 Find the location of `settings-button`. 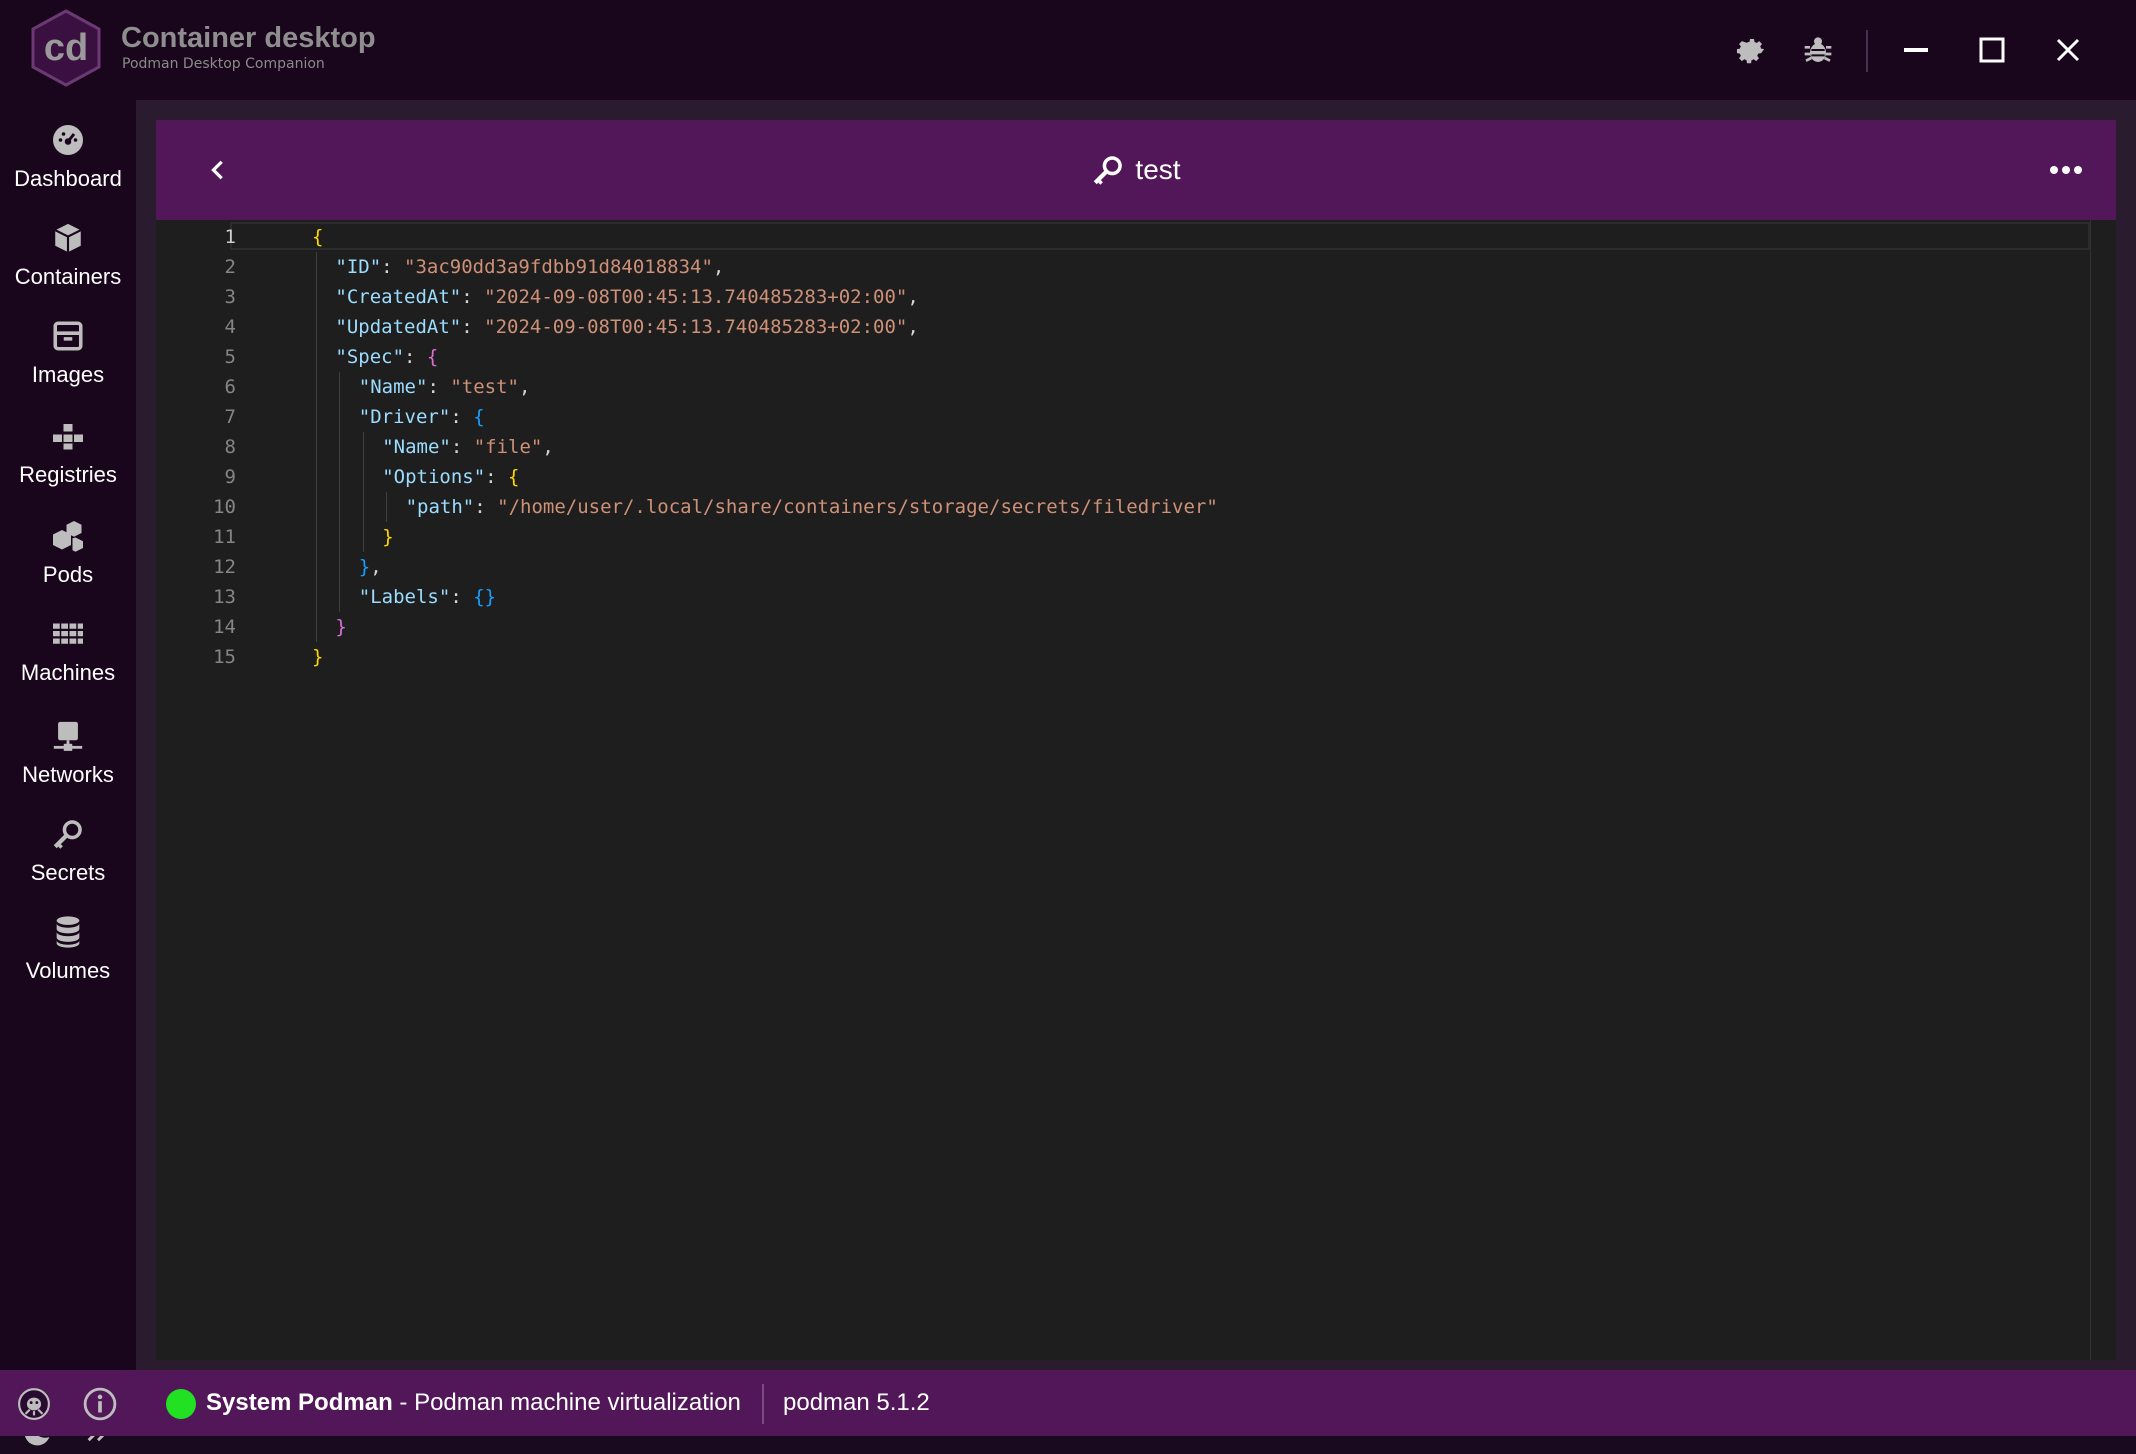

settings-button is located at coordinates (1750, 50).